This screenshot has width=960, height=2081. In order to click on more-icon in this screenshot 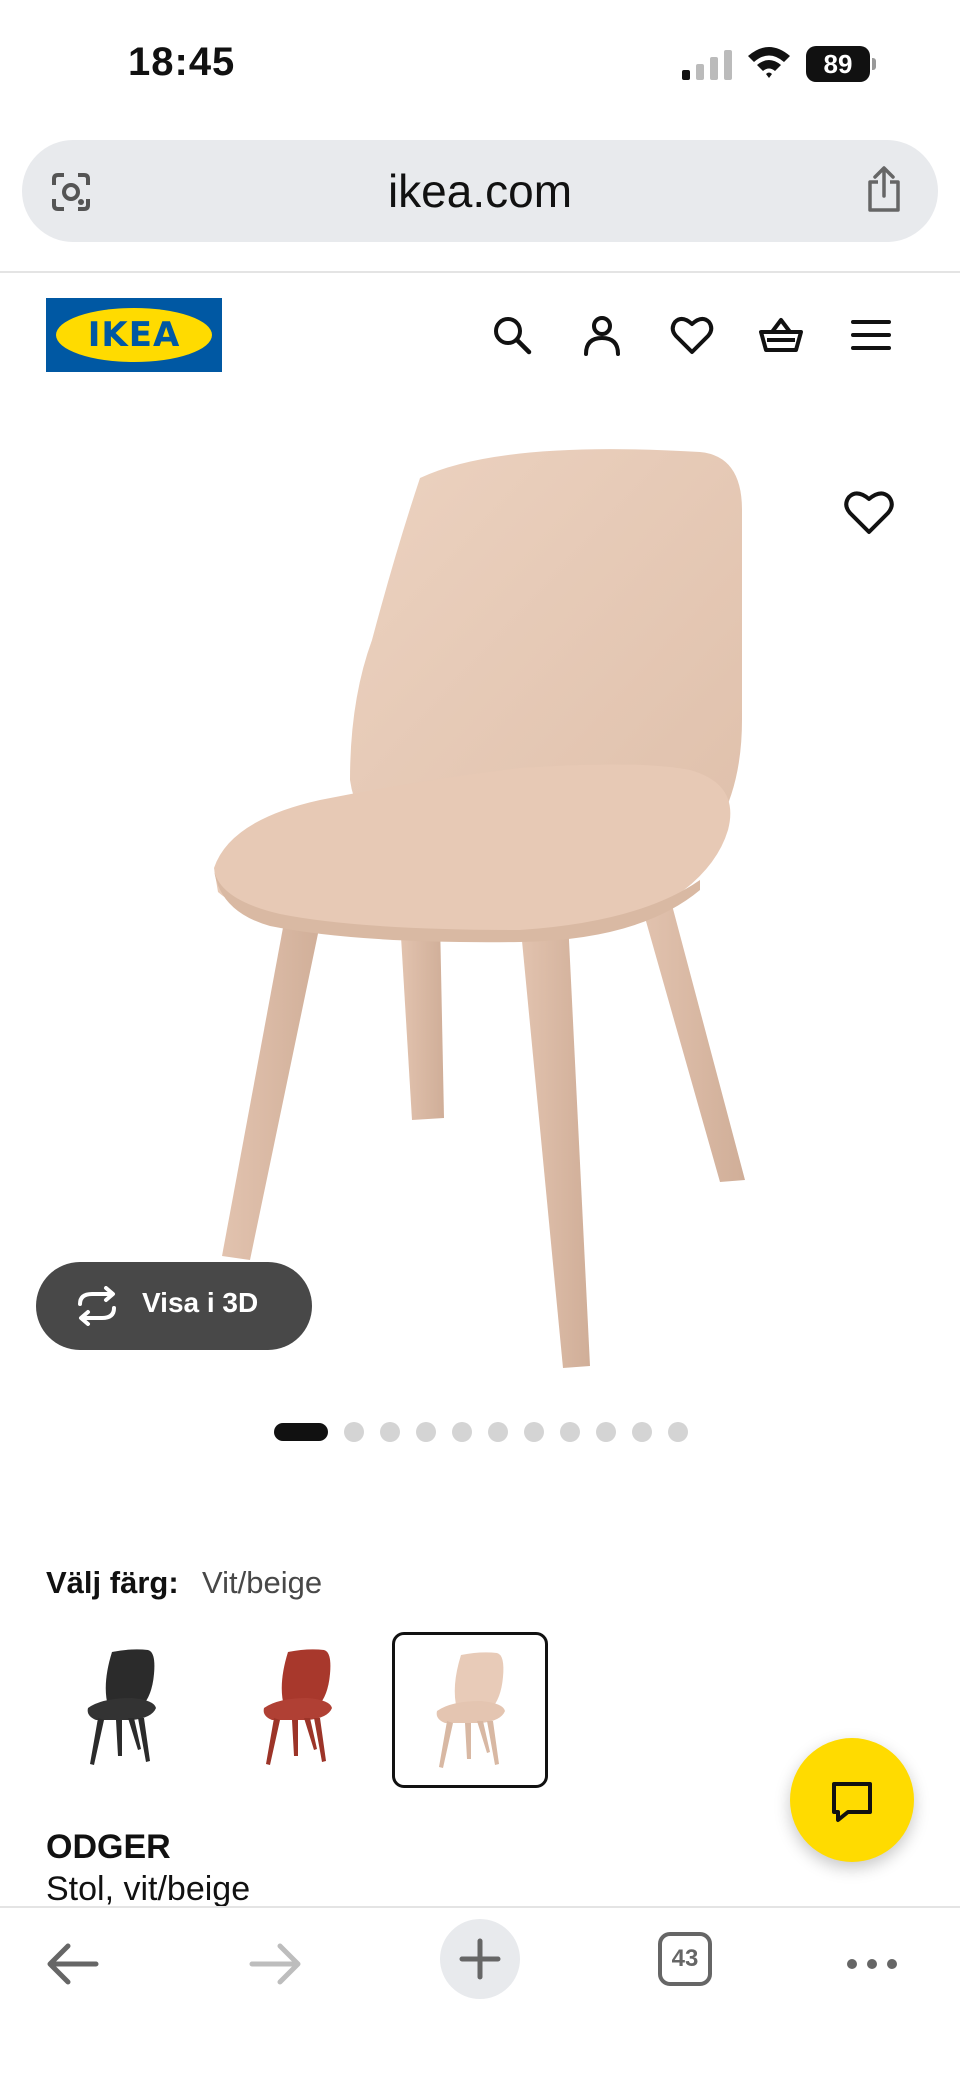, I will do `click(872, 1964)`.